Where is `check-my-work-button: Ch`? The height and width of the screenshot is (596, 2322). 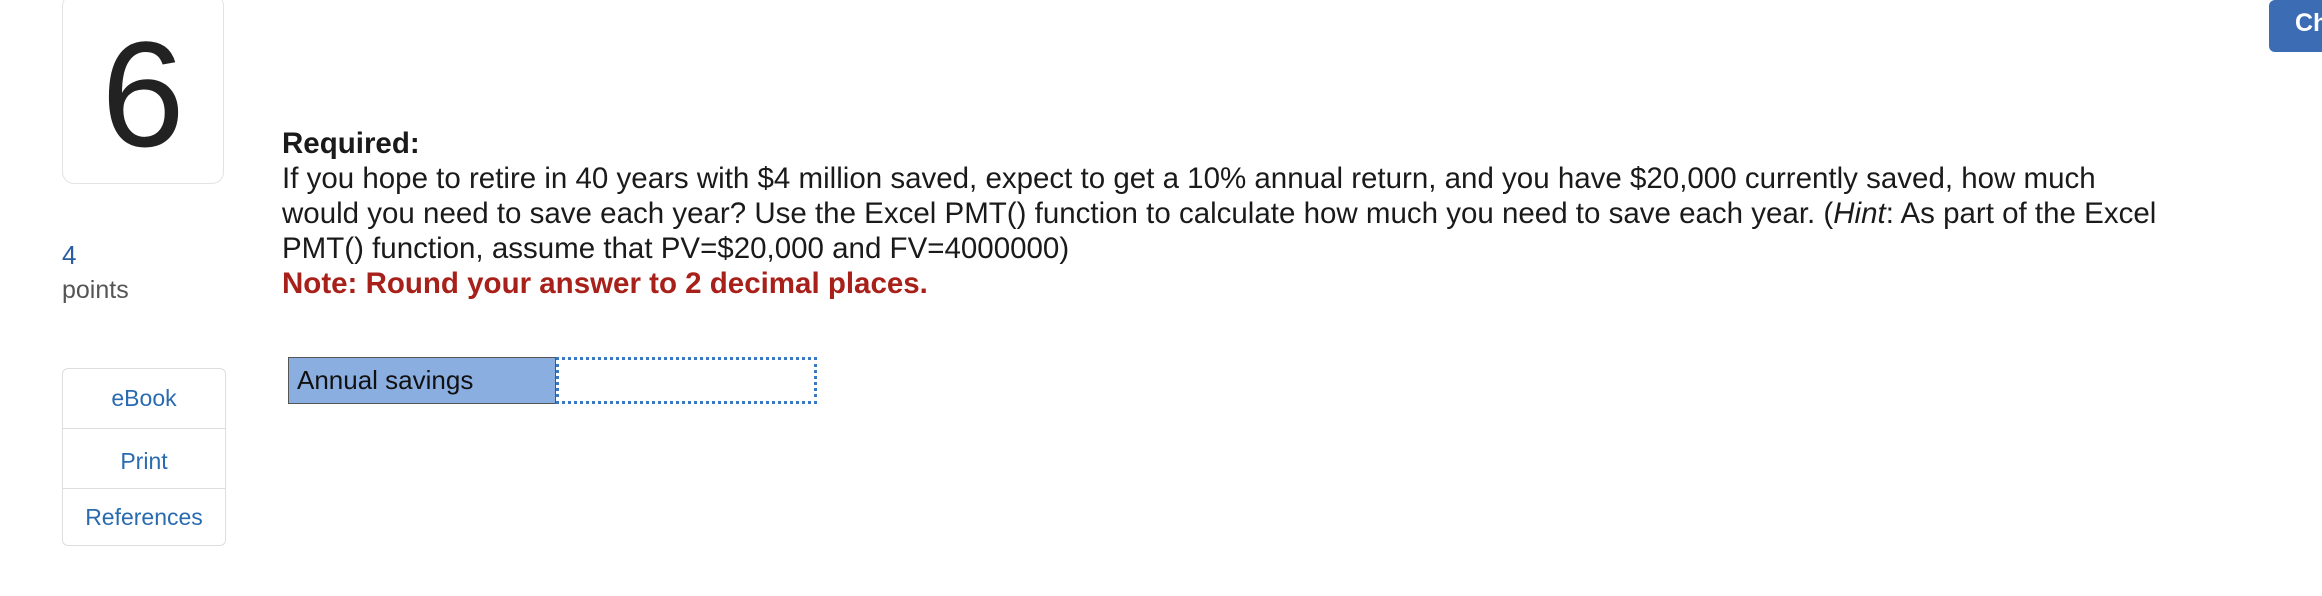 check-my-work-button: Ch is located at coordinates (2295, 26).